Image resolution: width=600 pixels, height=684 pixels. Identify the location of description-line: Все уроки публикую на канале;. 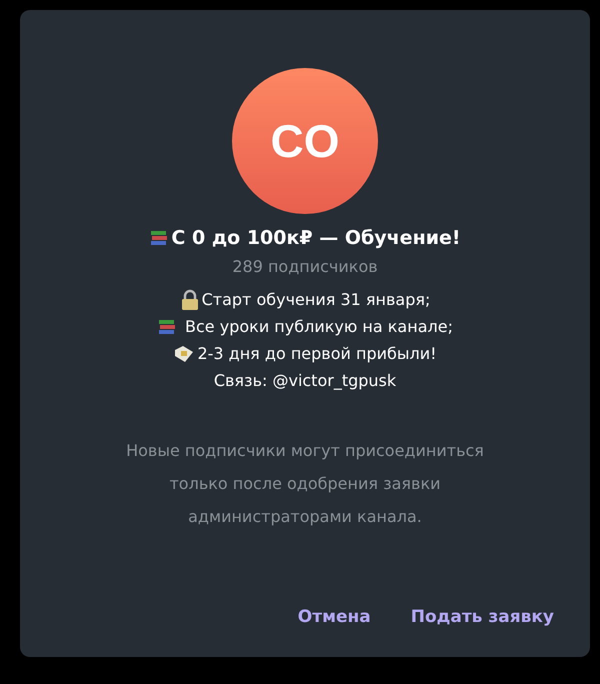
(319, 326).